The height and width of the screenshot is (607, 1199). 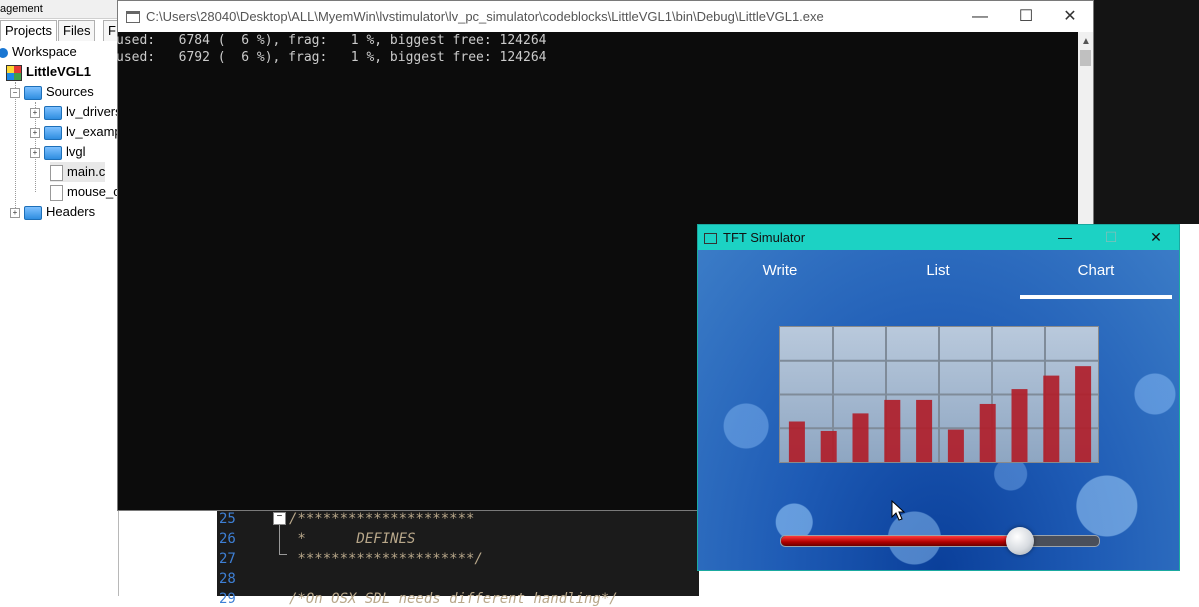 I want to click on headers-label: Headers, so click(x=71, y=211).